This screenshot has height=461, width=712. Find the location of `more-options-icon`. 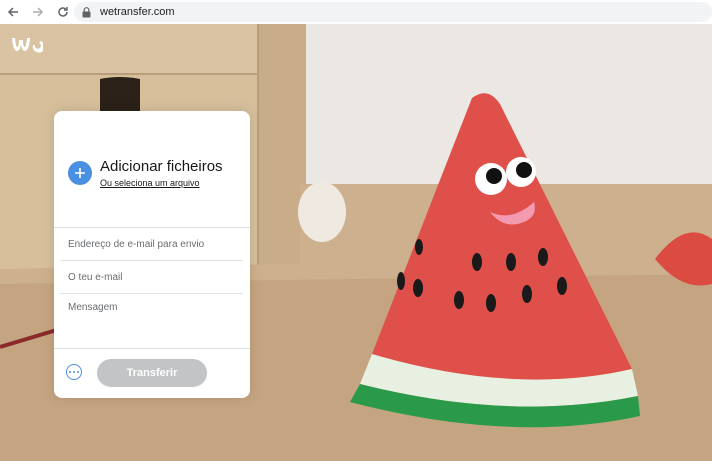

more-options-icon is located at coordinates (74, 372).